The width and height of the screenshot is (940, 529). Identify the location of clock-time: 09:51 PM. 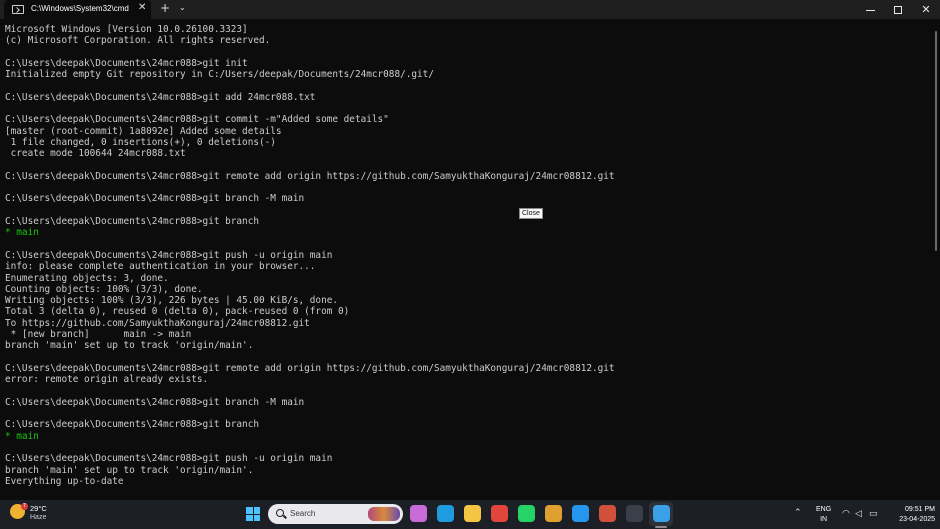
(920, 509).